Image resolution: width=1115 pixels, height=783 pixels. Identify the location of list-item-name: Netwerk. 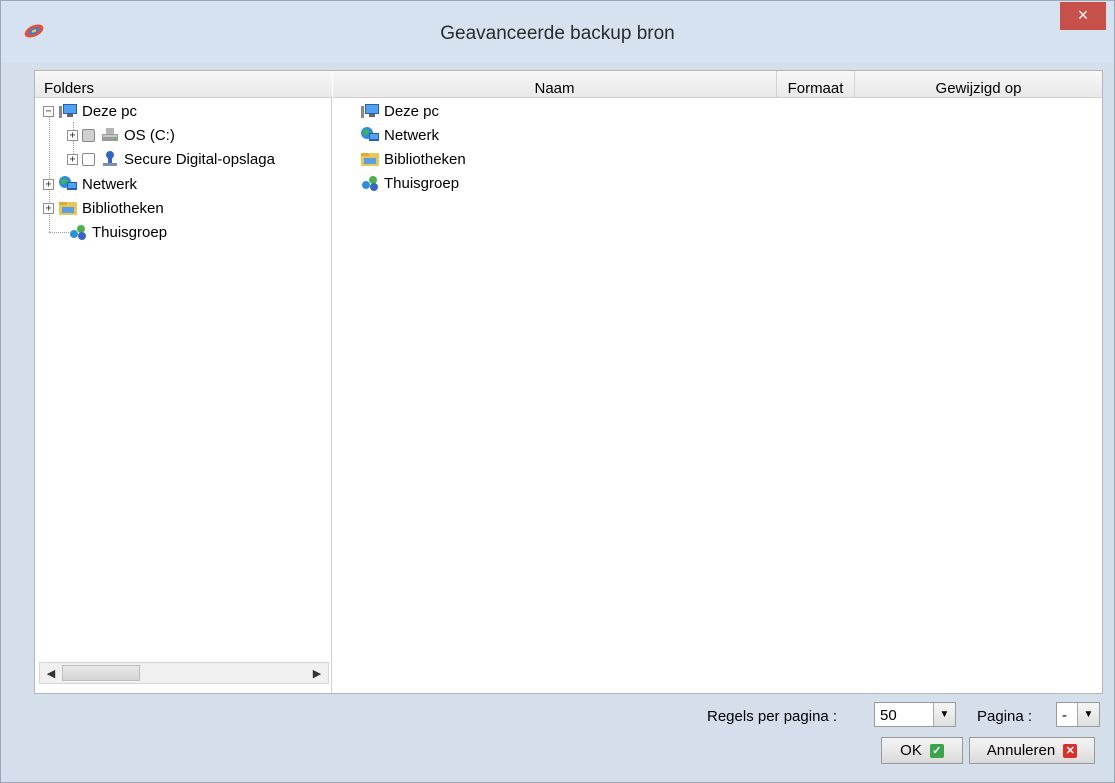
(412, 135).